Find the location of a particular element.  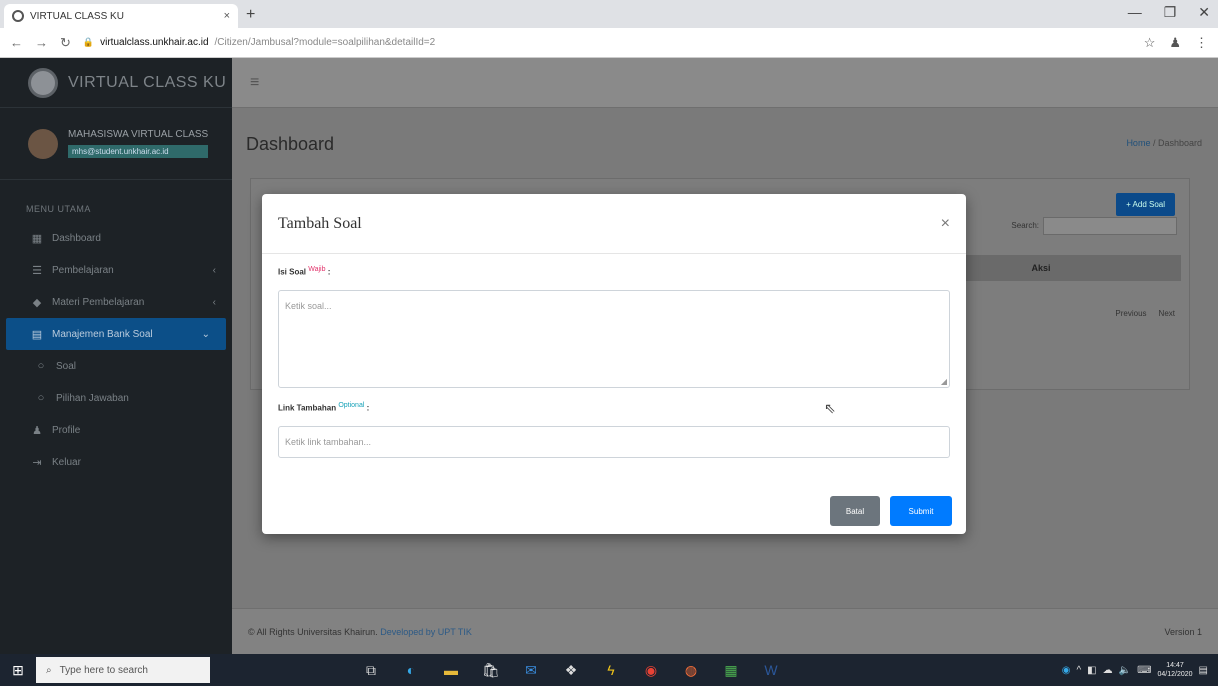

taskbar-search-input: ⌕ Type here to search is located at coordinates (123, 670).